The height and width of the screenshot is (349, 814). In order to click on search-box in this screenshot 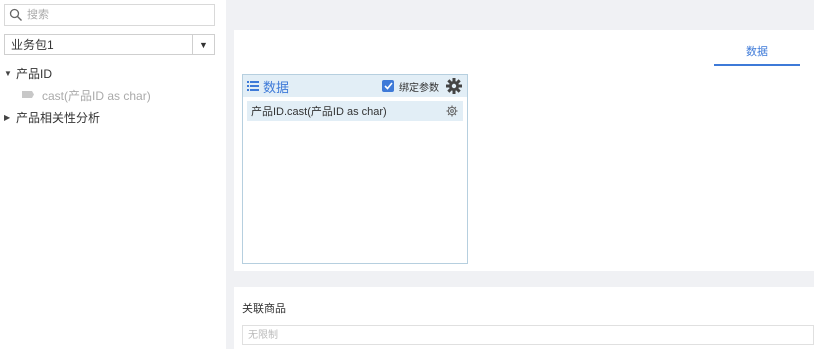, I will do `click(109, 15)`.